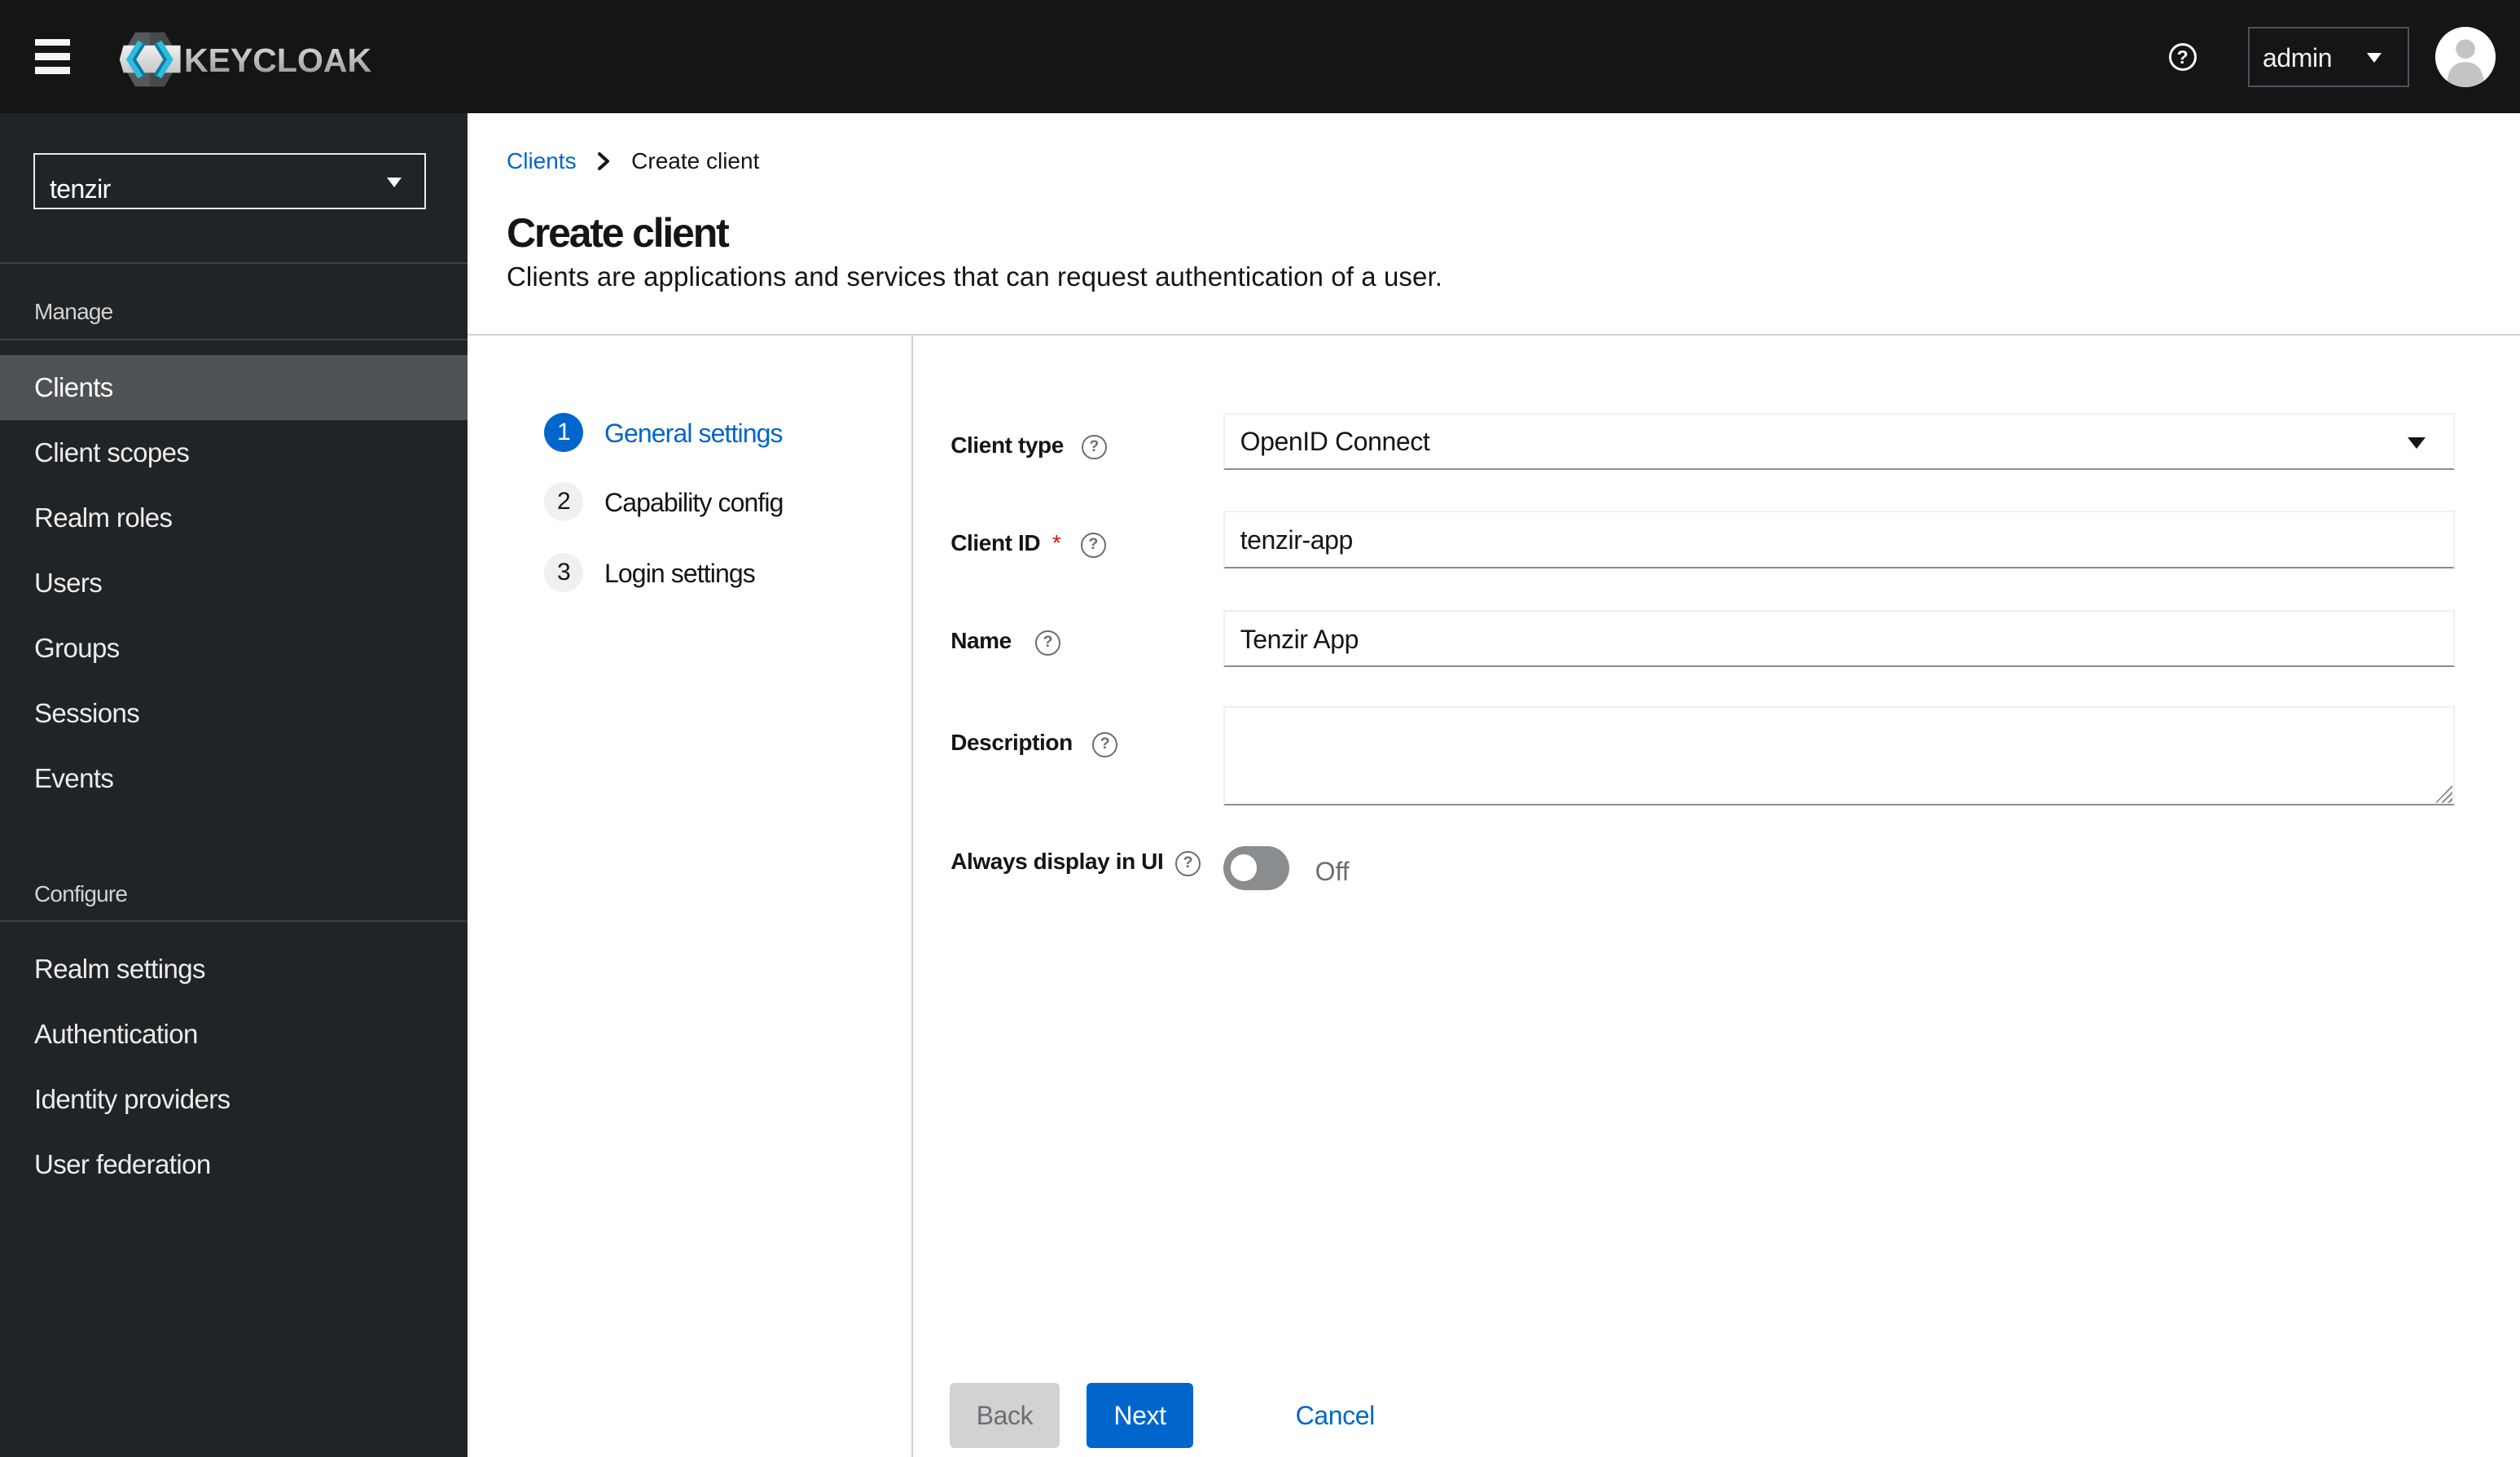 This screenshot has height=1457, width=2520. What do you see at coordinates (278, 60) in the screenshot?
I see `svg-text: KEYCLOAK` at bounding box center [278, 60].